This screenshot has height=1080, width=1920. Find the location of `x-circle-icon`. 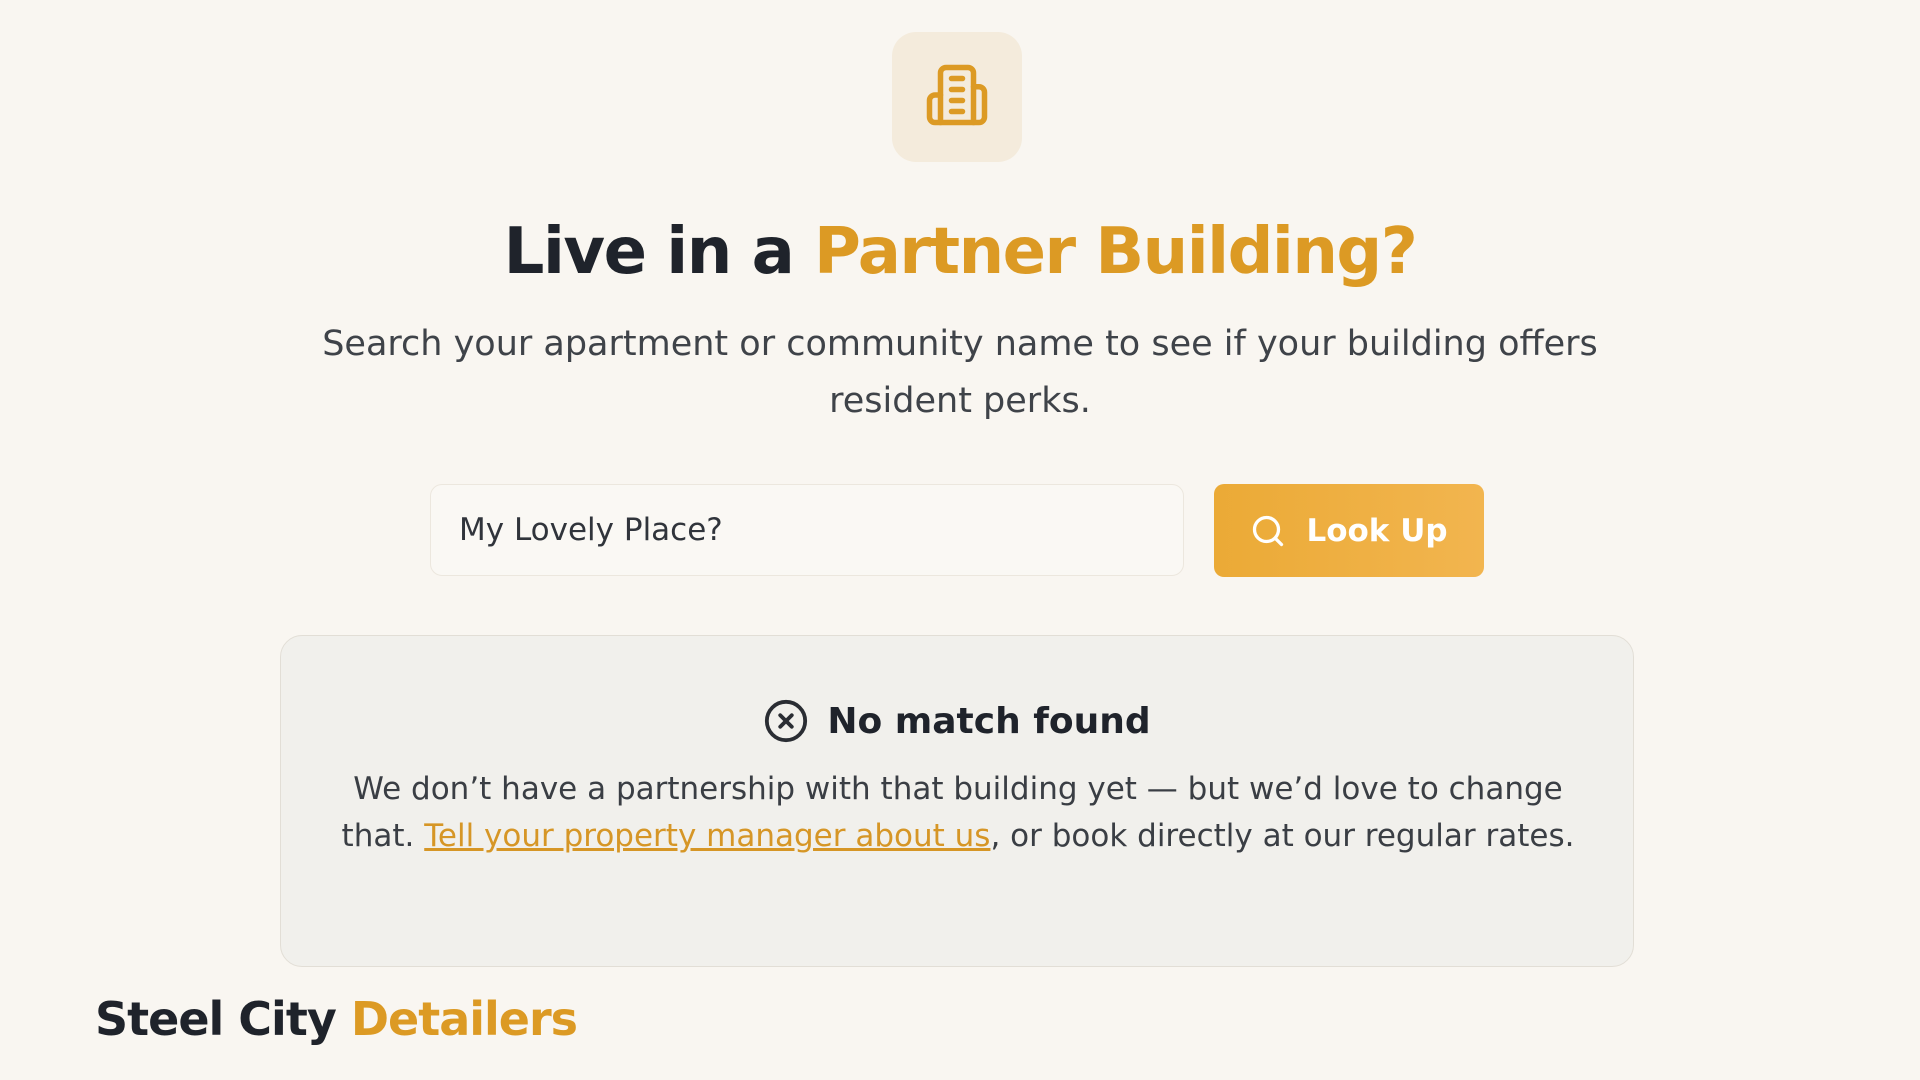

x-circle-icon is located at coordinates (786, 721).